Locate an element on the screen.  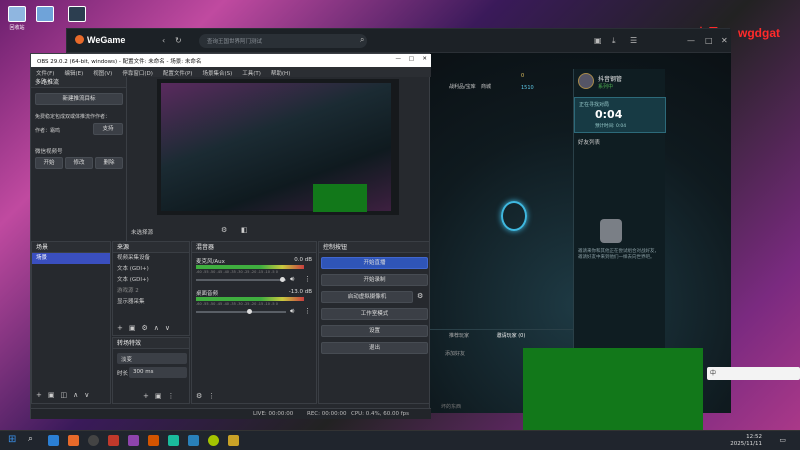
studio-mode-button: 工作室模式 is located at coordinates (374, 314).